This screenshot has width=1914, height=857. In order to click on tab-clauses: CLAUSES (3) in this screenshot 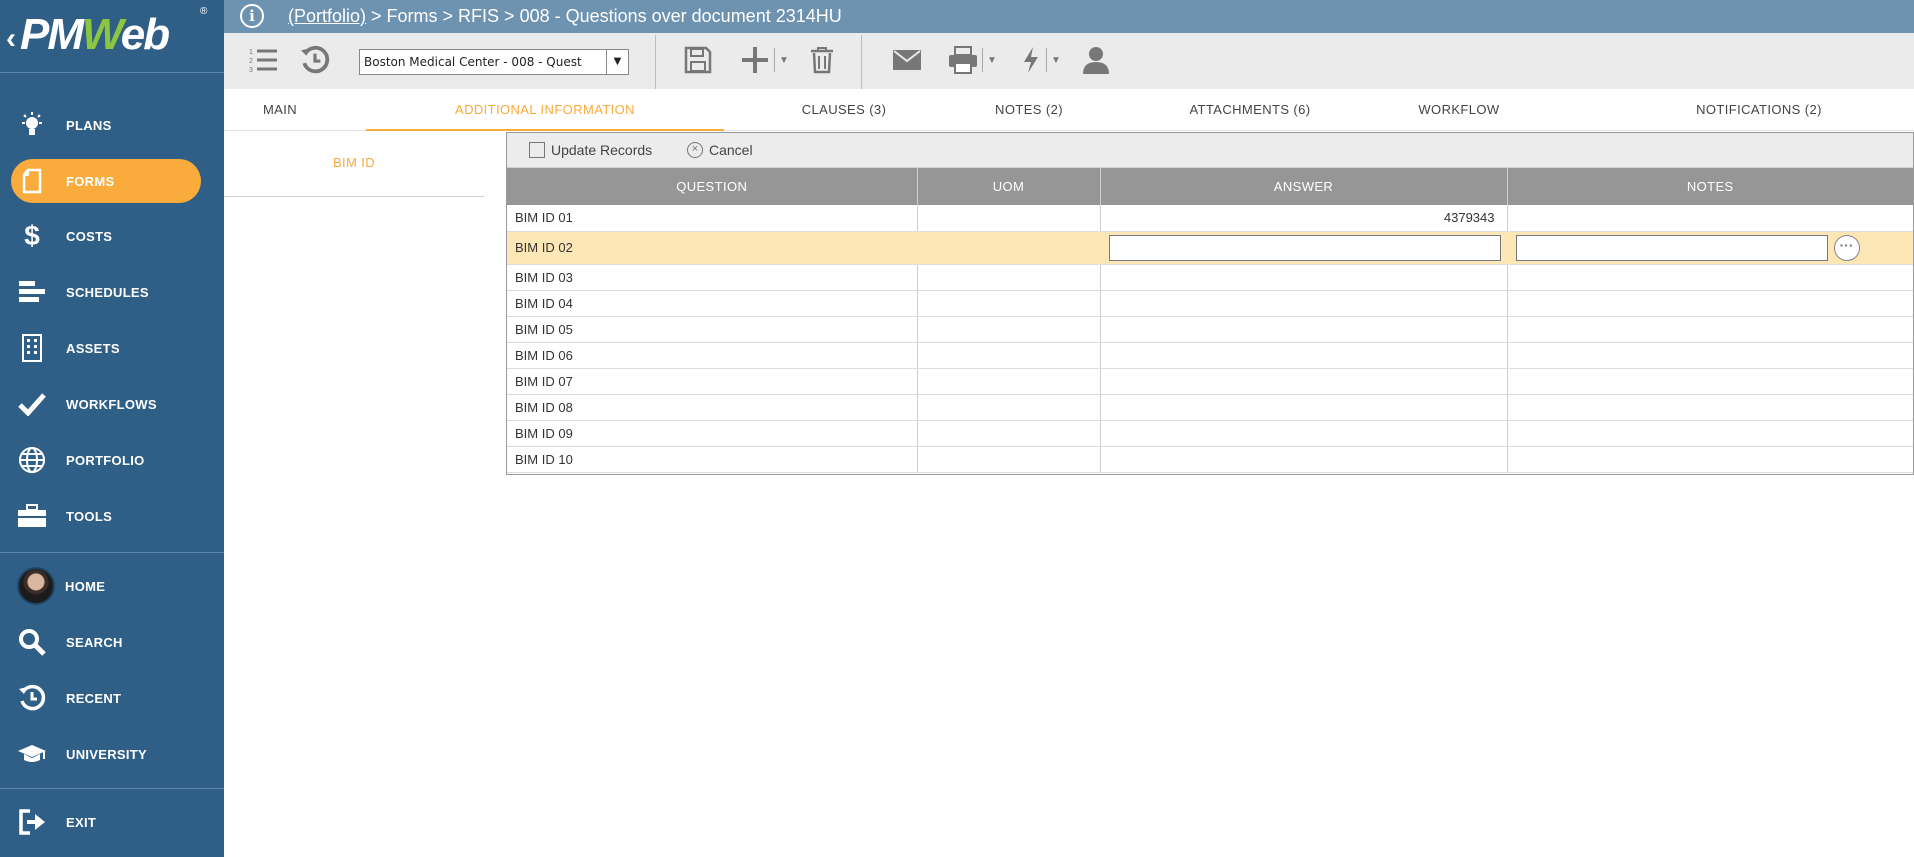, I will do `click(844, 110)`.